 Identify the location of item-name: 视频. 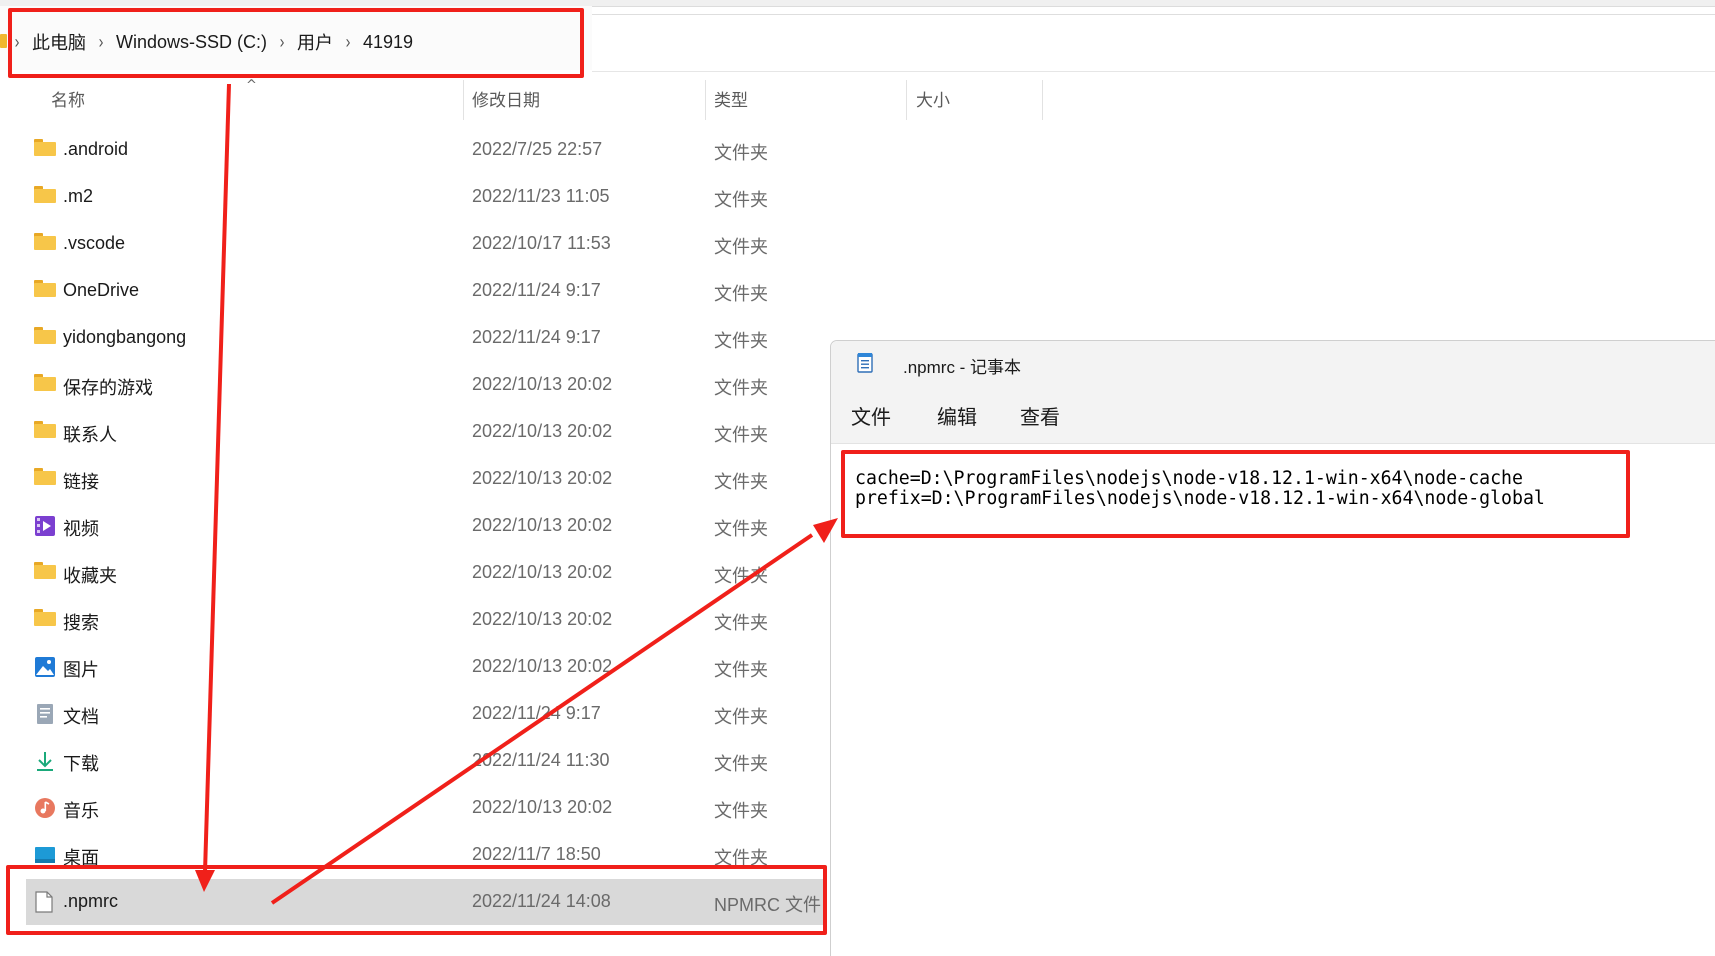
(81, 529).